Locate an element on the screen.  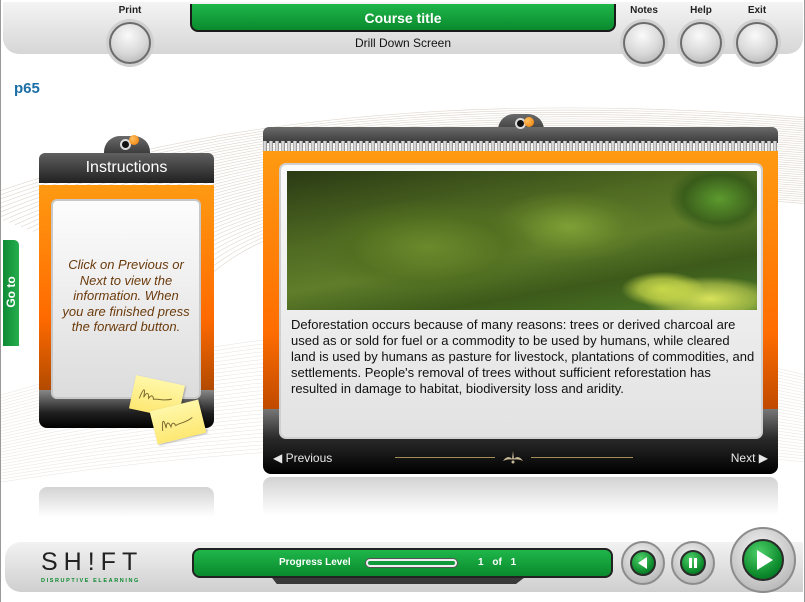
page-id: p65 is located at coordinates (27, 88).